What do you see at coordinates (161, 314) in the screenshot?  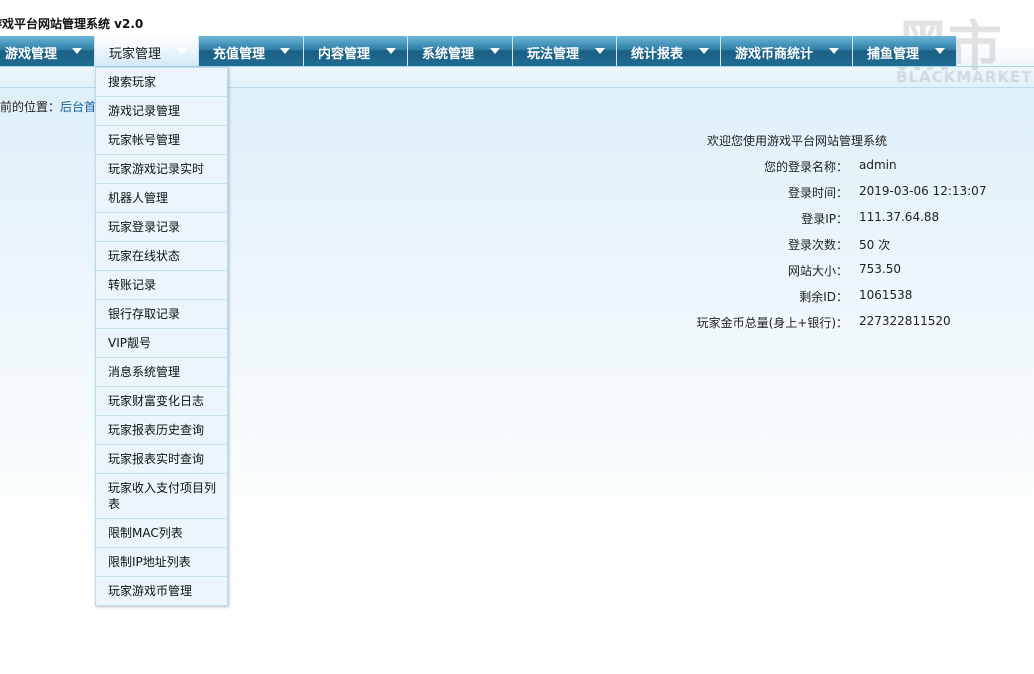 I see `menu-item-bank-records: 银行存取记录` at bounding box center [161, 314].